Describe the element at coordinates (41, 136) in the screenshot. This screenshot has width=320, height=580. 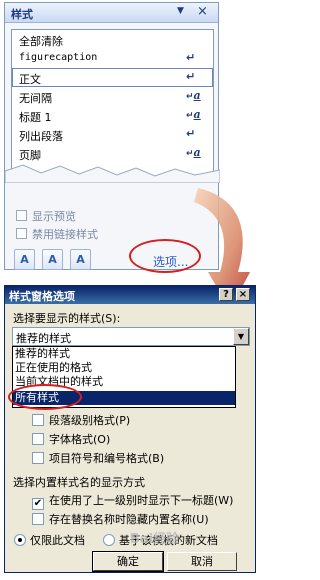
I see `style-item-label: 列出段落` at that location.